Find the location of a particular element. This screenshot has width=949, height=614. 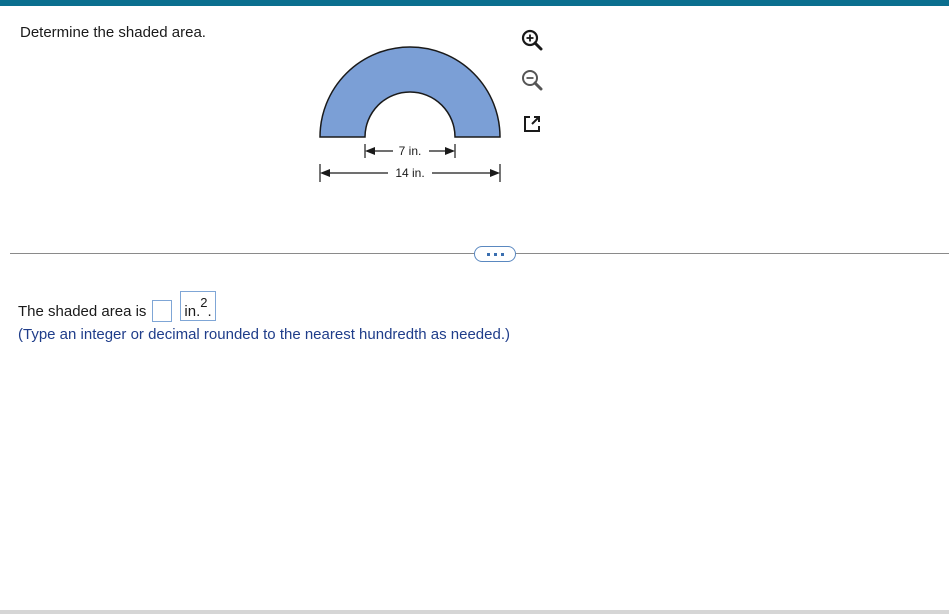

popout-icon is located at coordinates (532, 124).